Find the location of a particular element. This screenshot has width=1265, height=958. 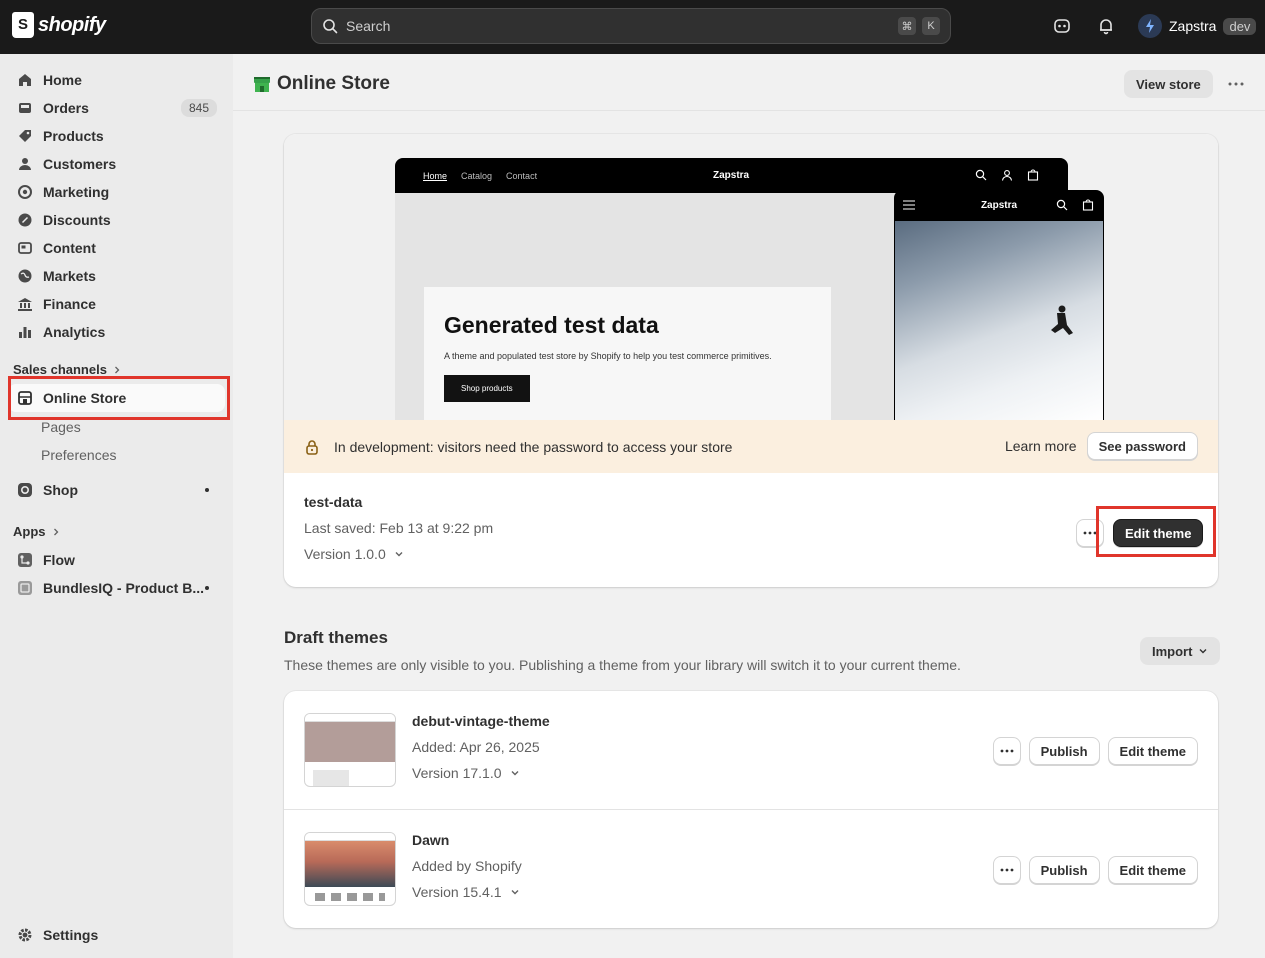

search-input is located at coordinates (619, 26).